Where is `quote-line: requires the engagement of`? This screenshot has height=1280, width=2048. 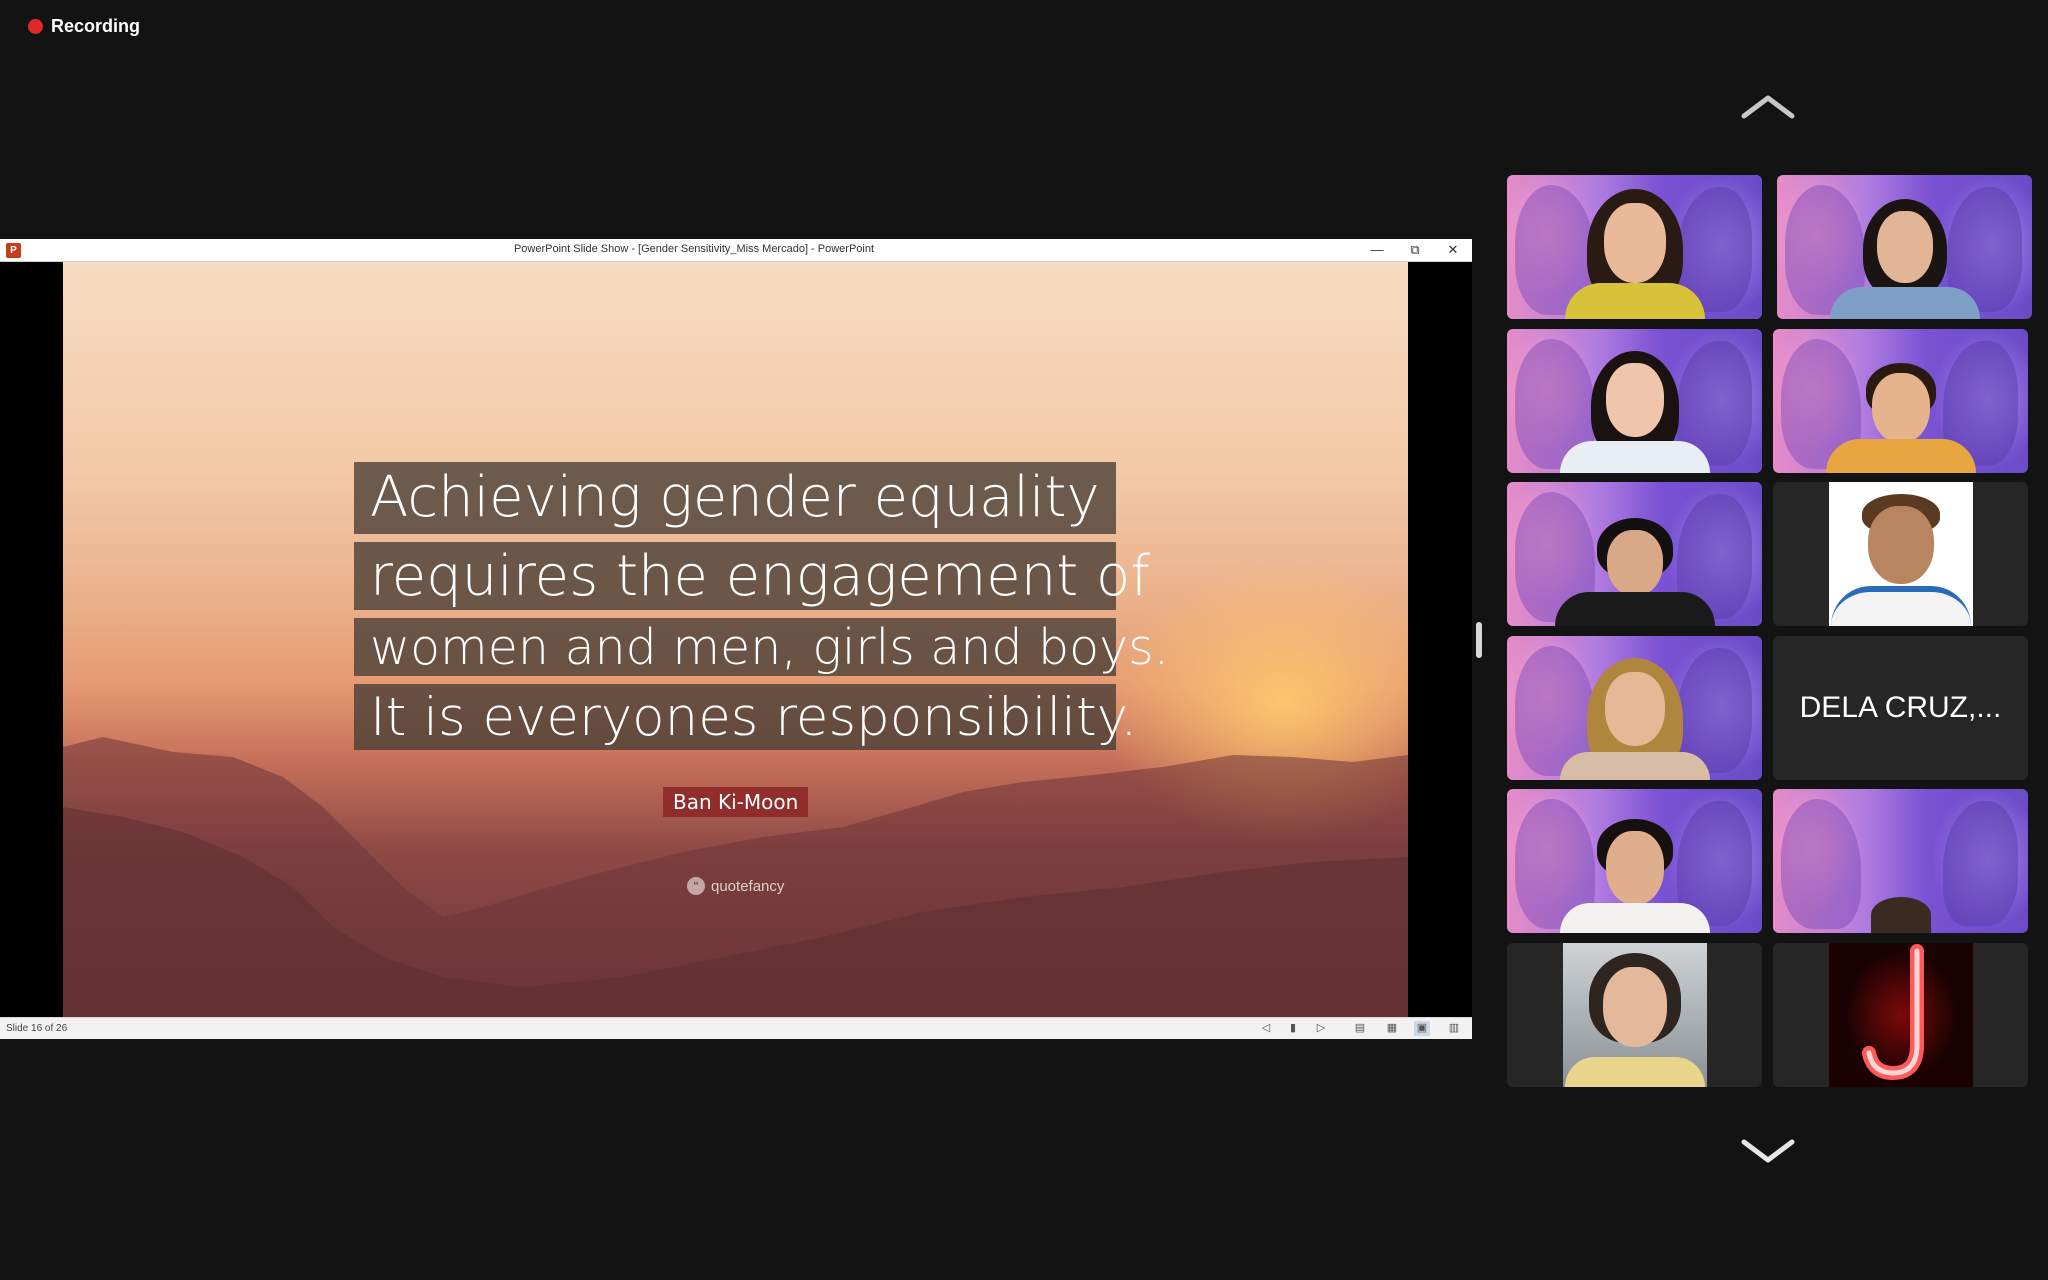
quote-line: requires the engagement of is located at coordinates (752, 576).